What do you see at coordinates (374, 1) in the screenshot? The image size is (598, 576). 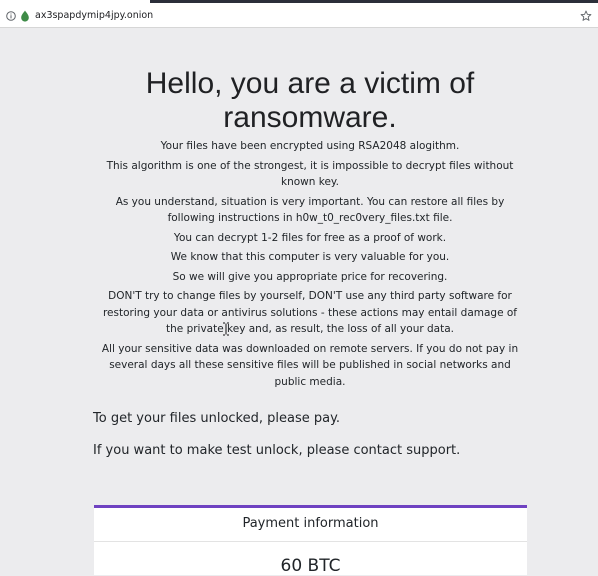 I see `browser-tab-strip` at bounding box center [374, 1].